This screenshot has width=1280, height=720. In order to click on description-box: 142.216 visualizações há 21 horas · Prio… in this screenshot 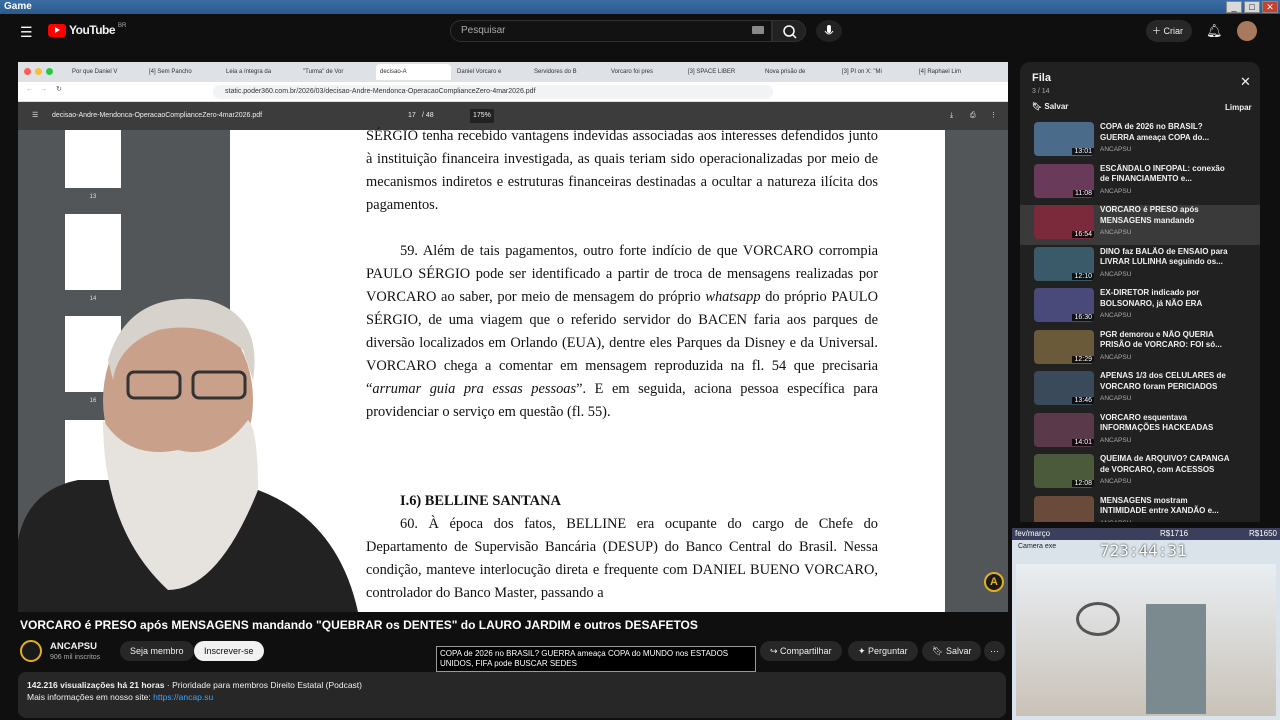, I will do `click(512, 695)`.